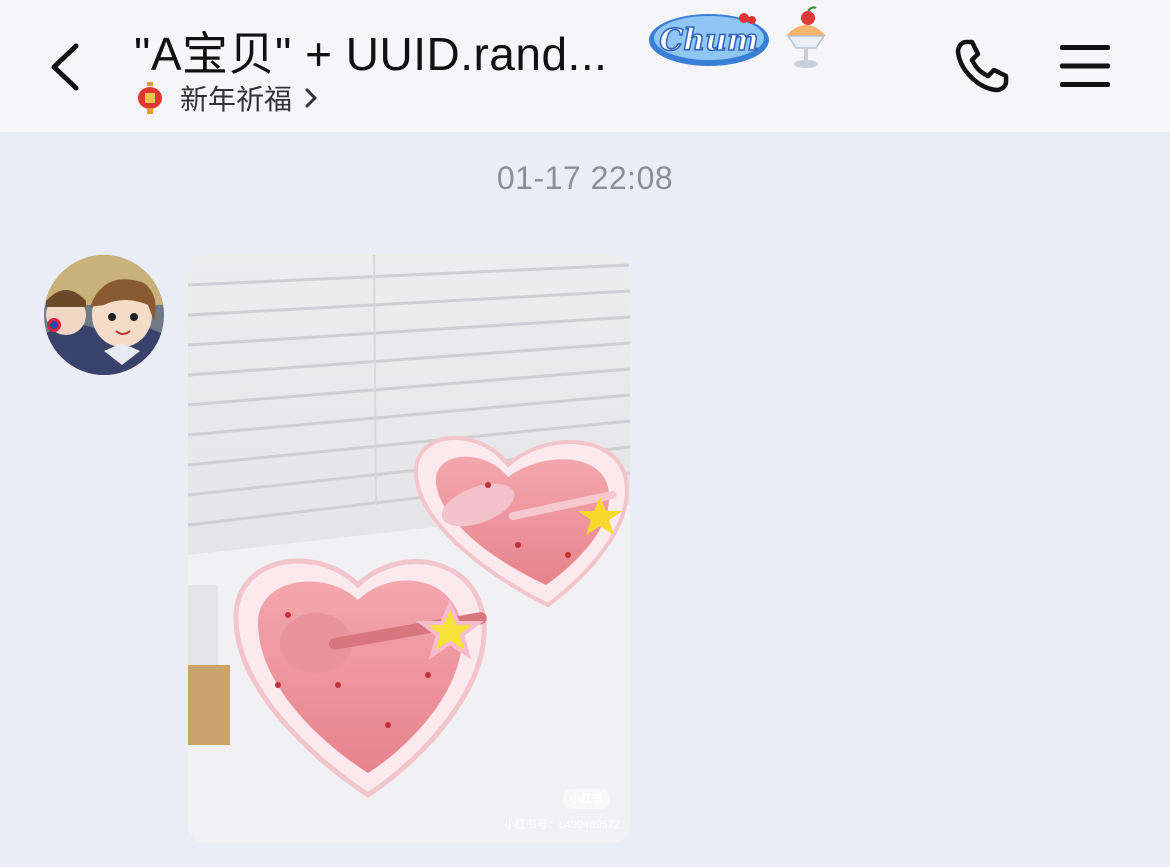 This screenshot has height=867, width=1170. What do you see at coordinates (150, 98) in the screenshot?
I see `red-lantern-icon` at bounding box center [150, 98].